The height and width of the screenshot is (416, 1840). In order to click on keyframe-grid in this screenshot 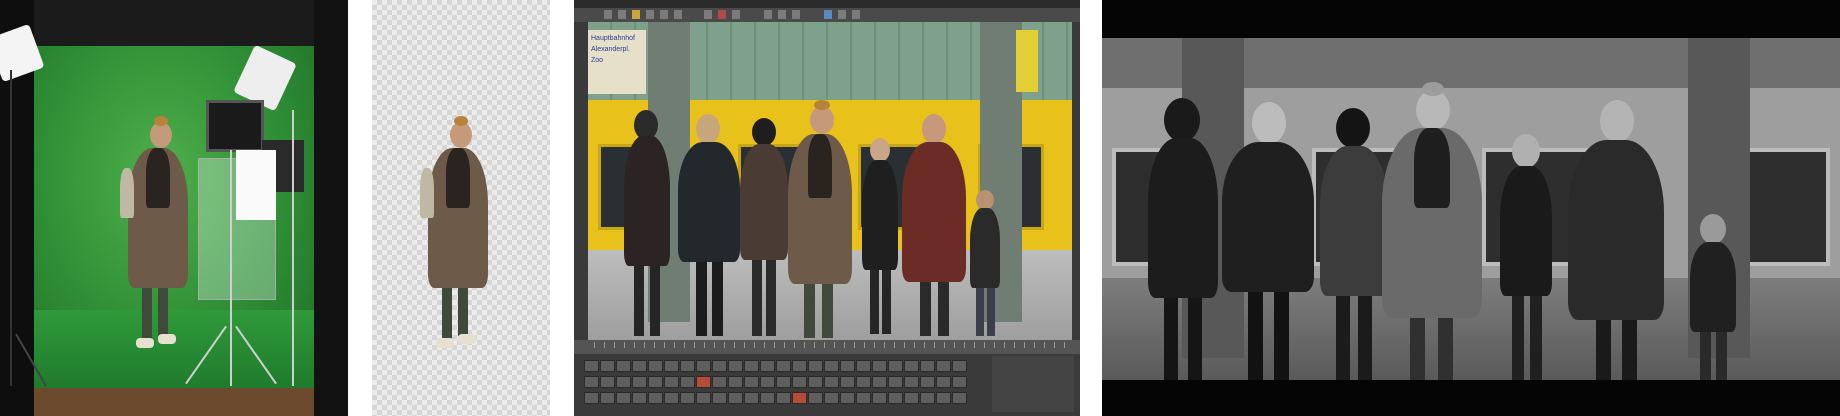, I will do `click(784, 385)`.